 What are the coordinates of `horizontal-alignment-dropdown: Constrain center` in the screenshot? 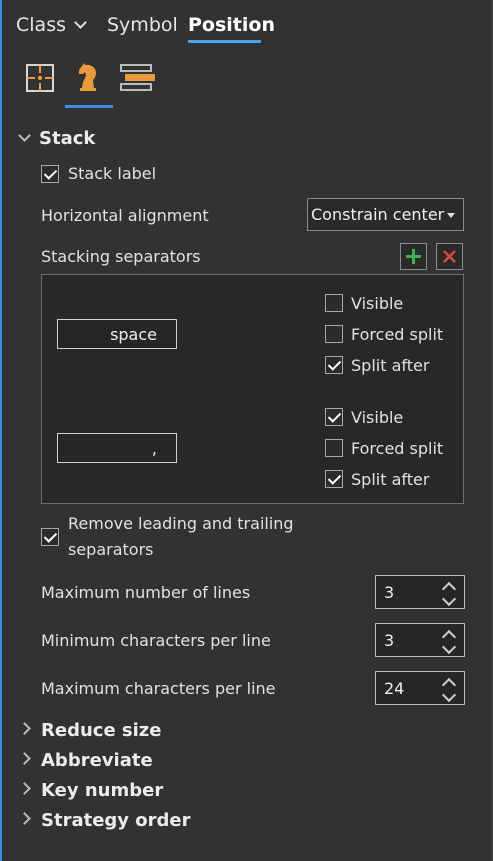 It's located at (385, 214).